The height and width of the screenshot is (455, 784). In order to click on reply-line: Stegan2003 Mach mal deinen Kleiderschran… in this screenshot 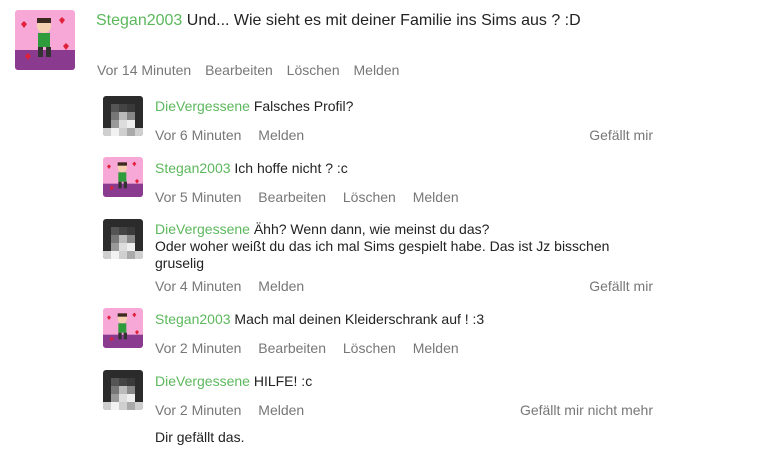, I will do `click(319, 319)`.